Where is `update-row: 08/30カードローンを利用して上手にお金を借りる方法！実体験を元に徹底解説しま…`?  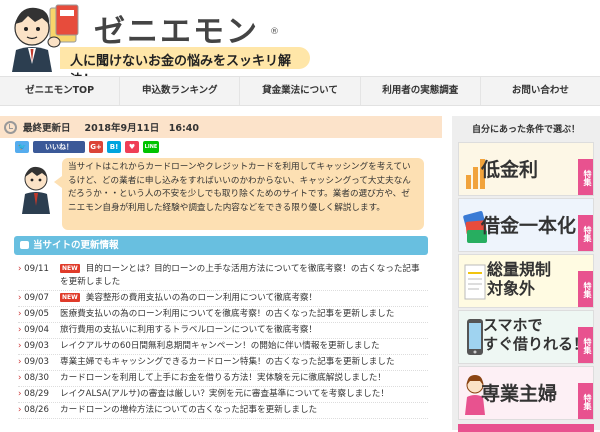
update-row: 08/30カードローンを利用して上手にお金を借りる方法！実体験を元に徹底解説しま… is located at coordinates (223, 379).